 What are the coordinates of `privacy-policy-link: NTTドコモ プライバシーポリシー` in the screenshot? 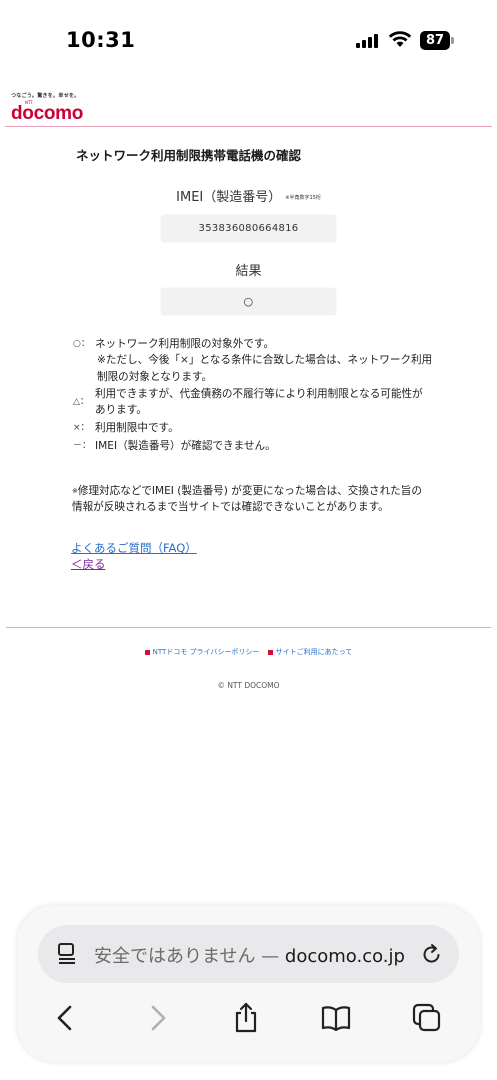 It's located at (202, 652).